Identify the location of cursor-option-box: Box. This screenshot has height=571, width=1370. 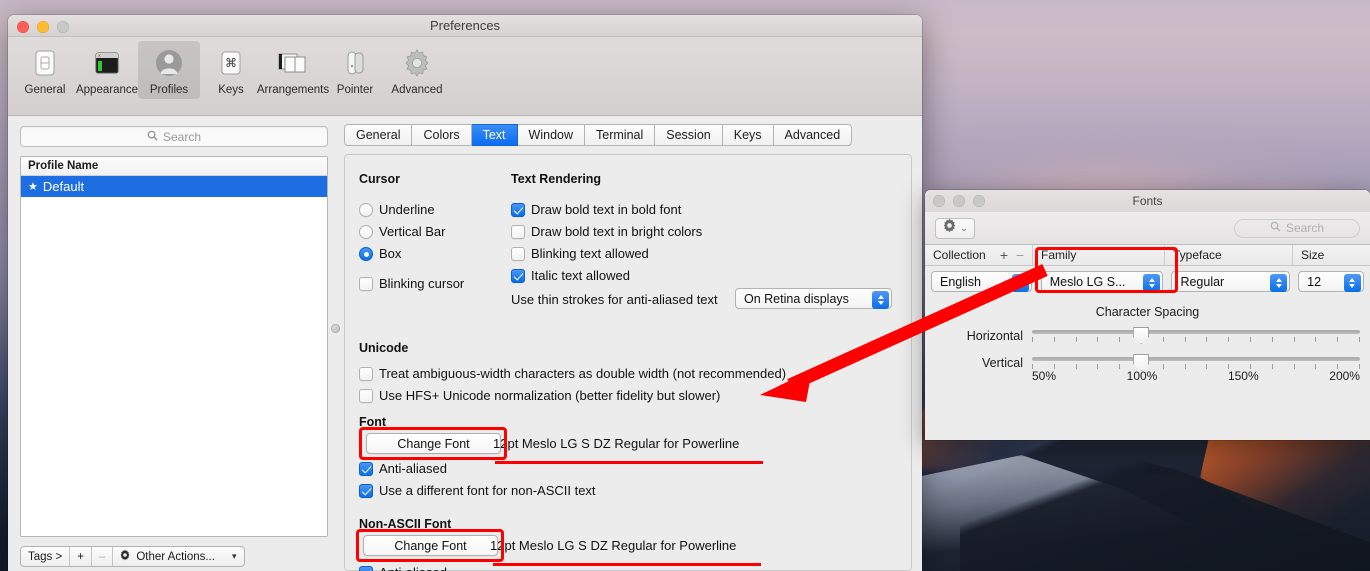
(380, 253).